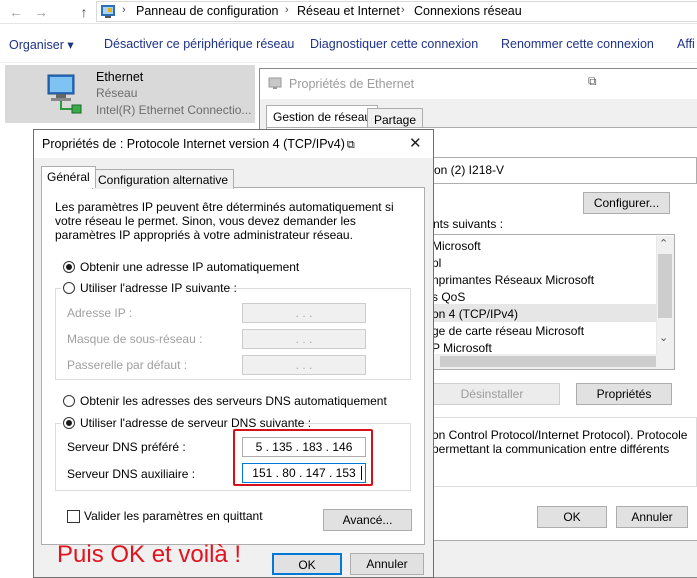 The height and width of the screenshot is (578, 697). What do you see at coordinates (456, 246) in the screenshot?
I see `list-item: Microsoft` at bounding box center [456, 246].